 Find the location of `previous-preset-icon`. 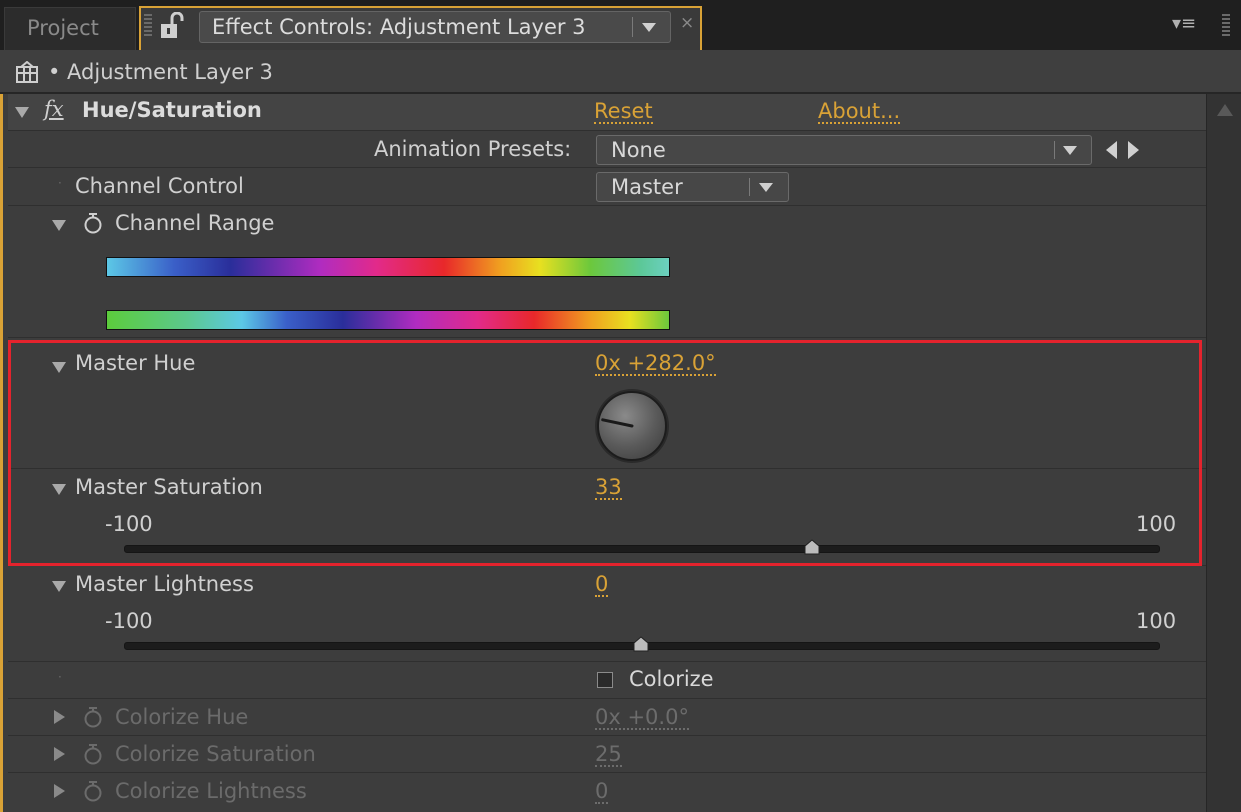

previous-preset-icon is located at coordinates (1111, 150).